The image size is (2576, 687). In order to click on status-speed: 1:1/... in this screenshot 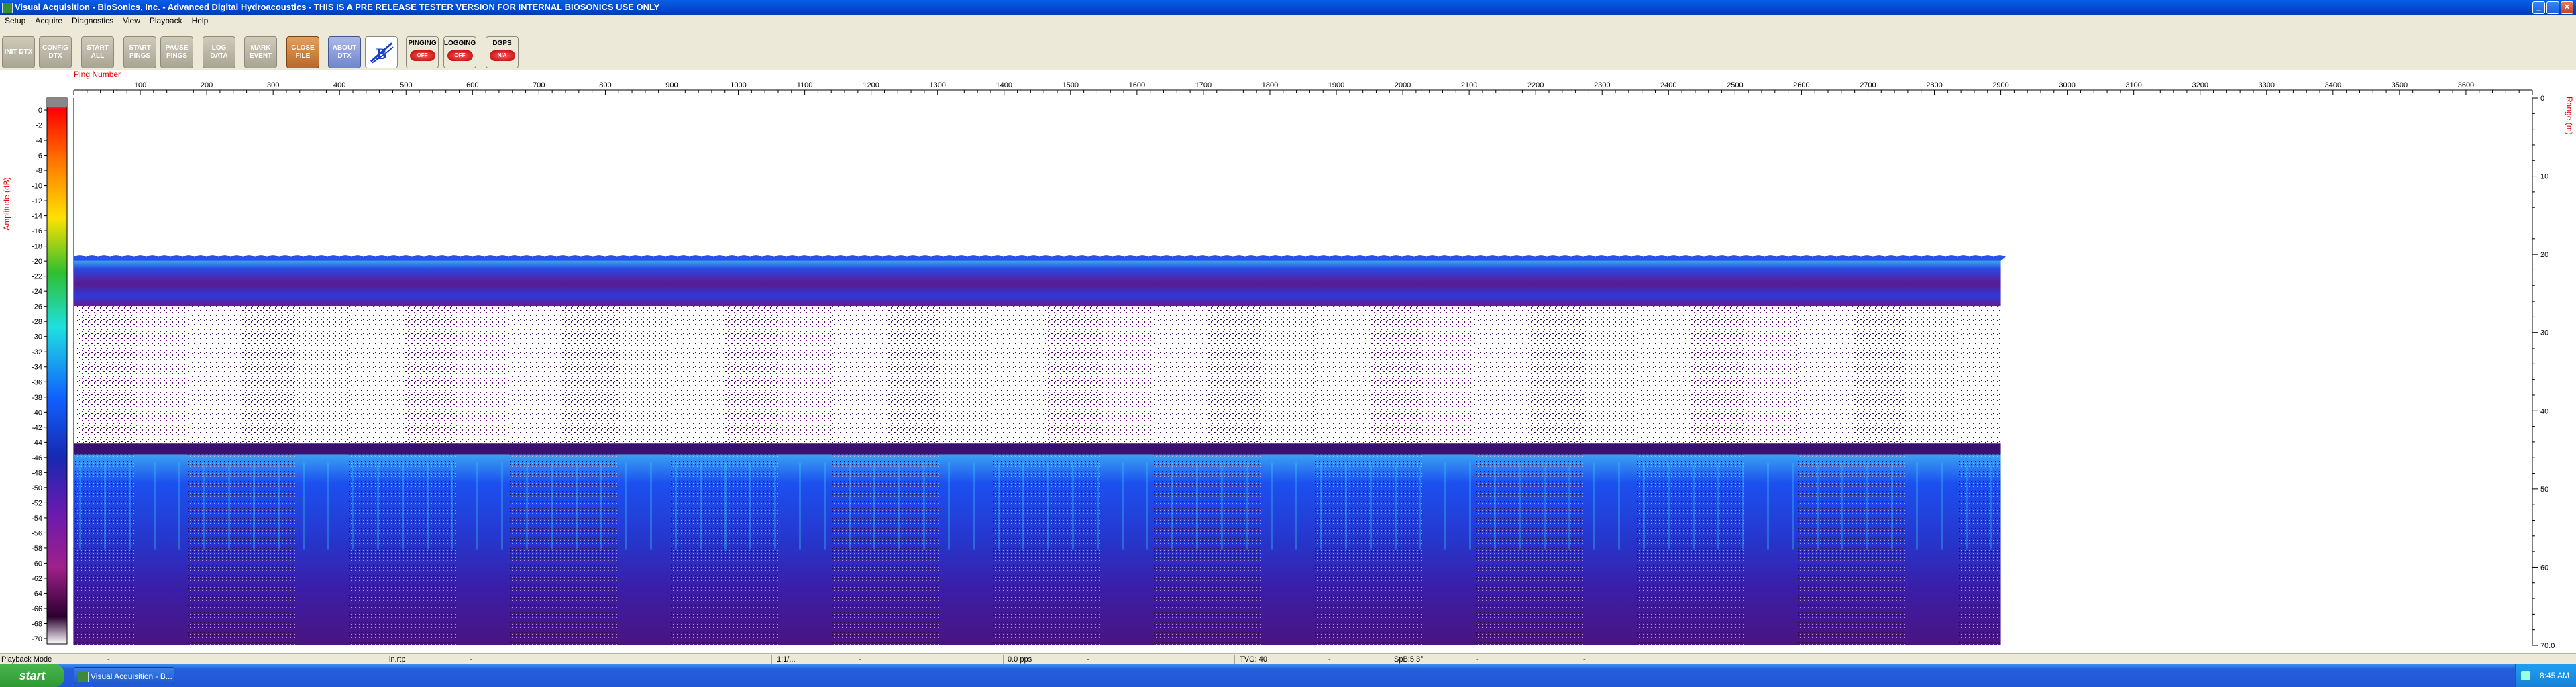, I will do `click(786, 659)`.